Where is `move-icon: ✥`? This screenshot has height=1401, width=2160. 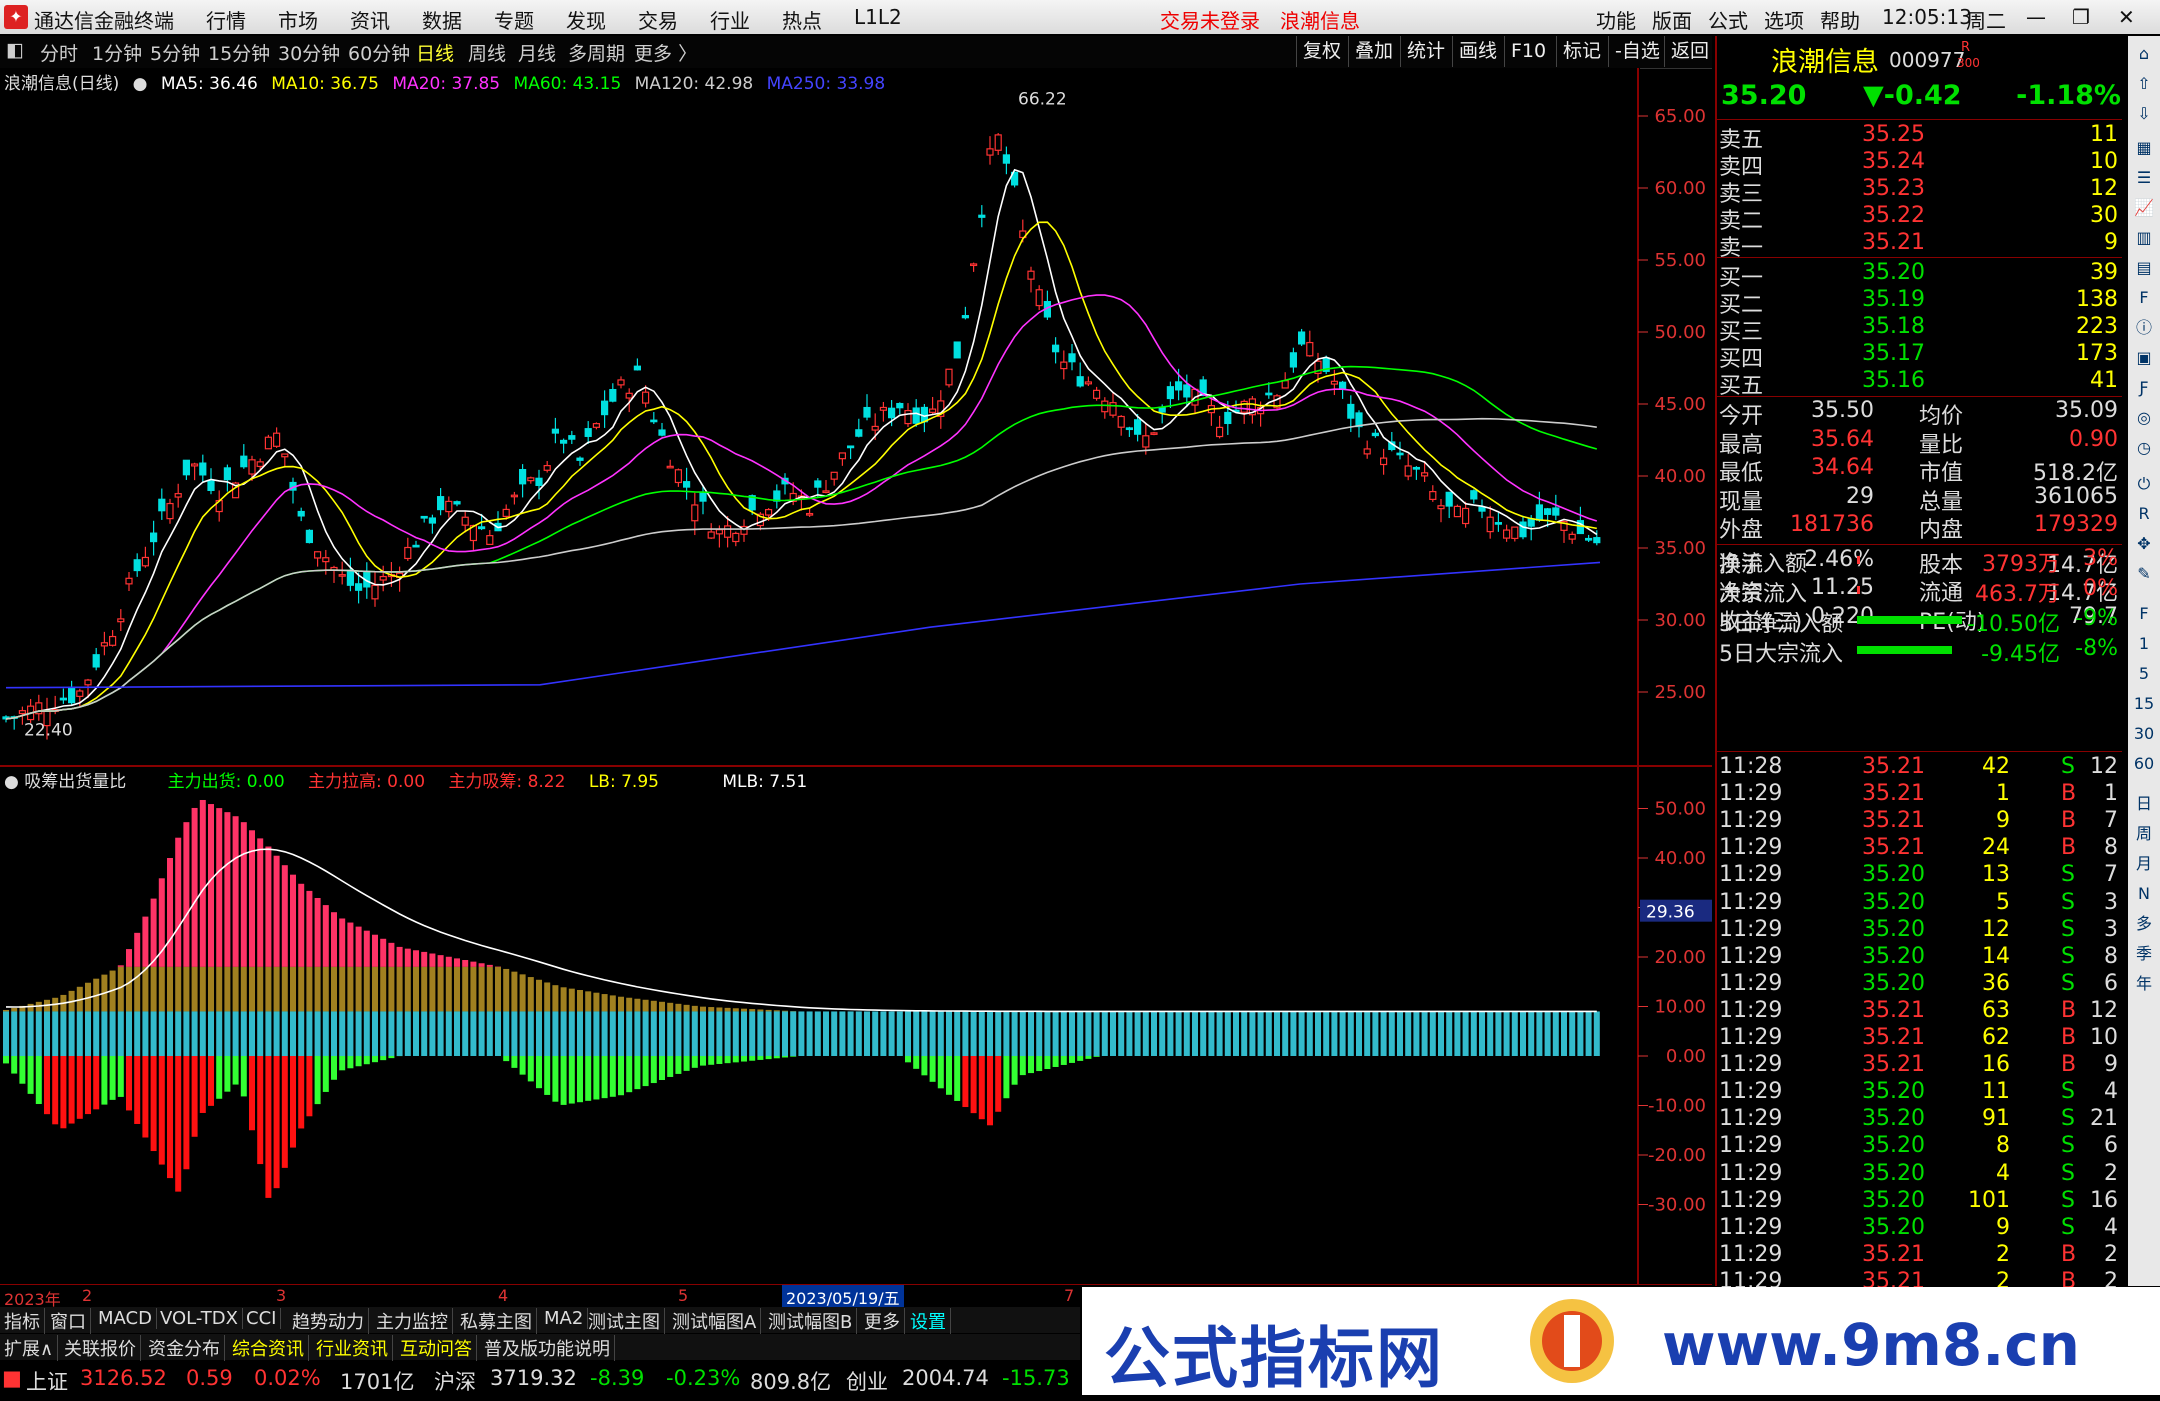 move-icon: ✥ is located at coordinates (2144, 544).